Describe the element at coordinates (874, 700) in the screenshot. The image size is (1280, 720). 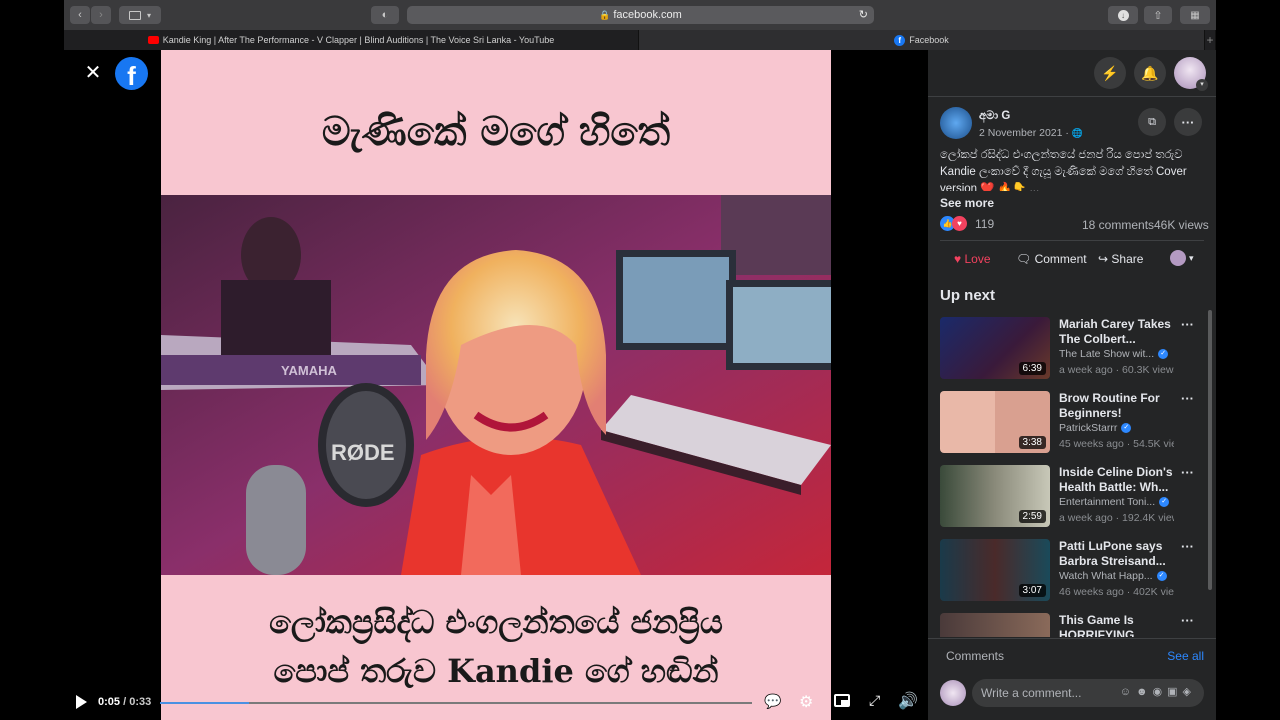
I see `fullscreen-button: ⤢` at that location.